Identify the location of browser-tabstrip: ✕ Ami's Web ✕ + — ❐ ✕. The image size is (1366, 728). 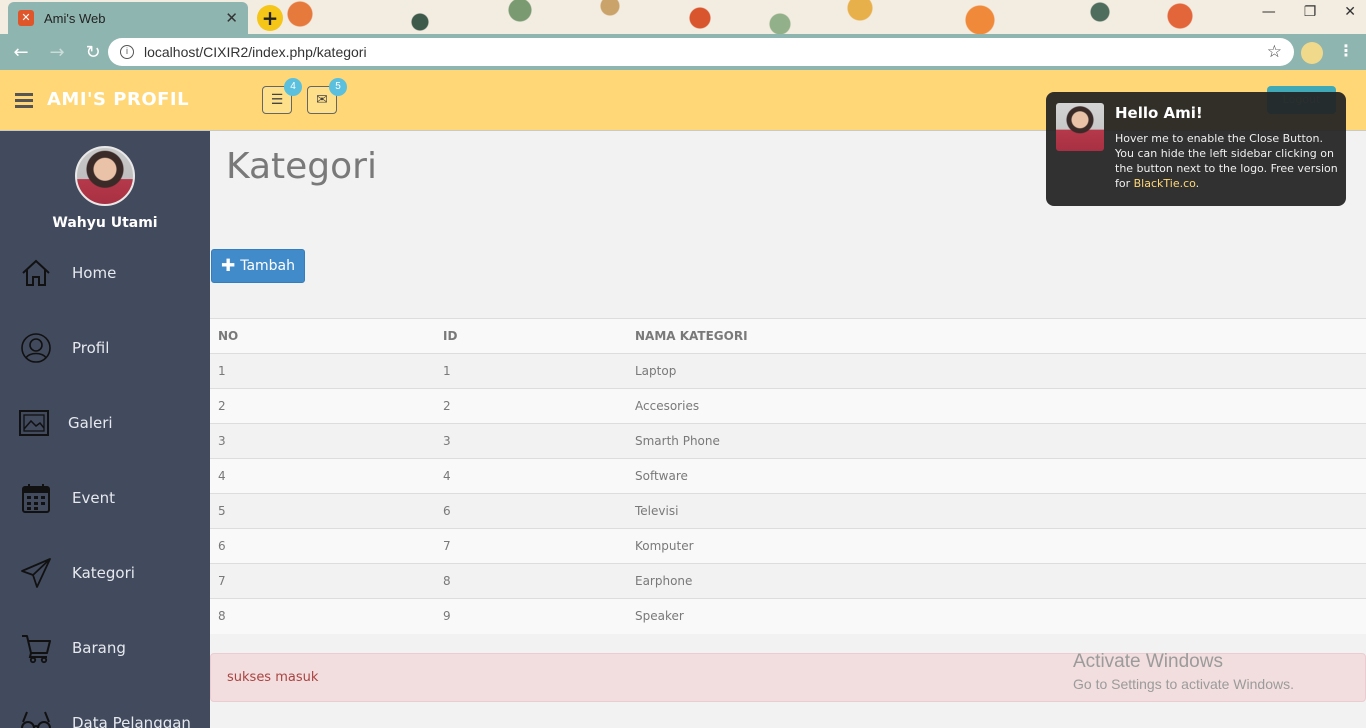
(683, 17).